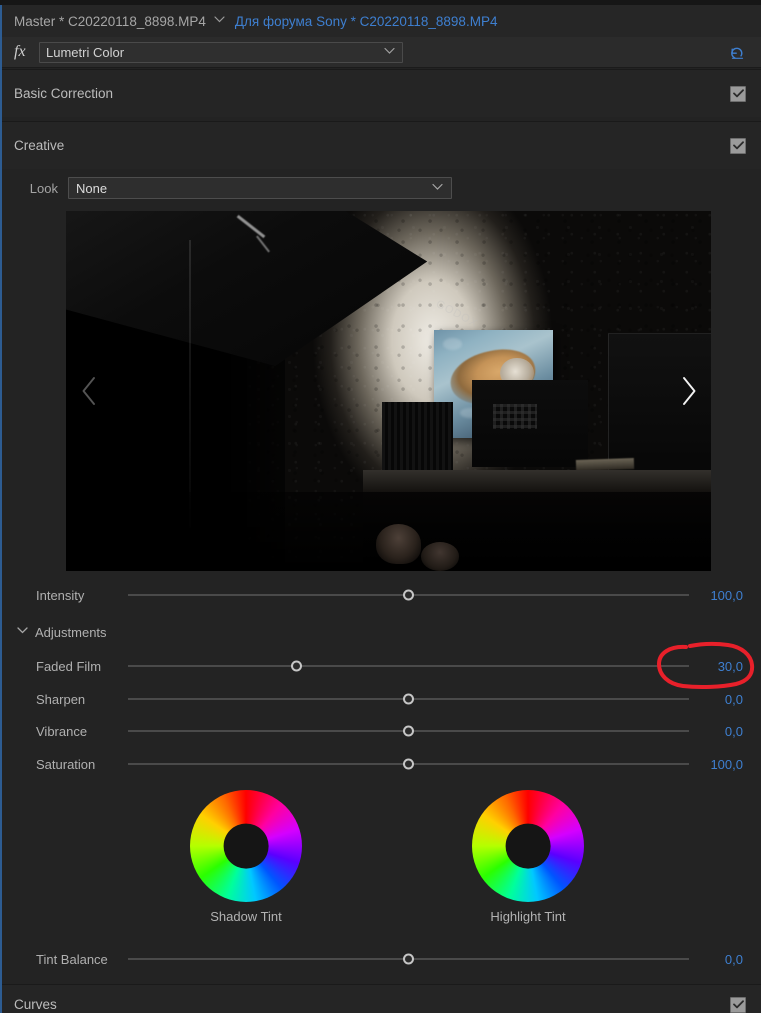 Image resolution: width=761 pixels, height=1013 pixels. Describe the element at coordinates (453, 344) in the screenshot. I see `scene-painting-blotch` at that location.